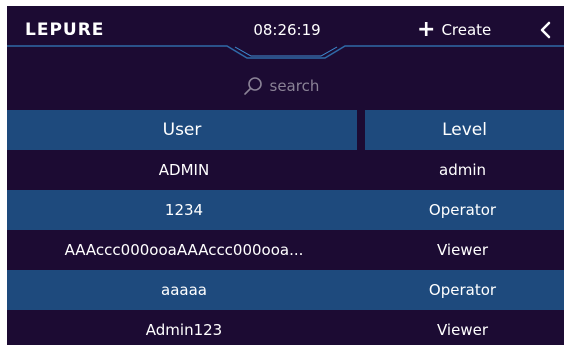 Image resolution: width=564 pixels, height=345 pixels. I want to click on table-row: AAAccc000ooaAAAccc000ooa... Viewer, so click(285, 250).